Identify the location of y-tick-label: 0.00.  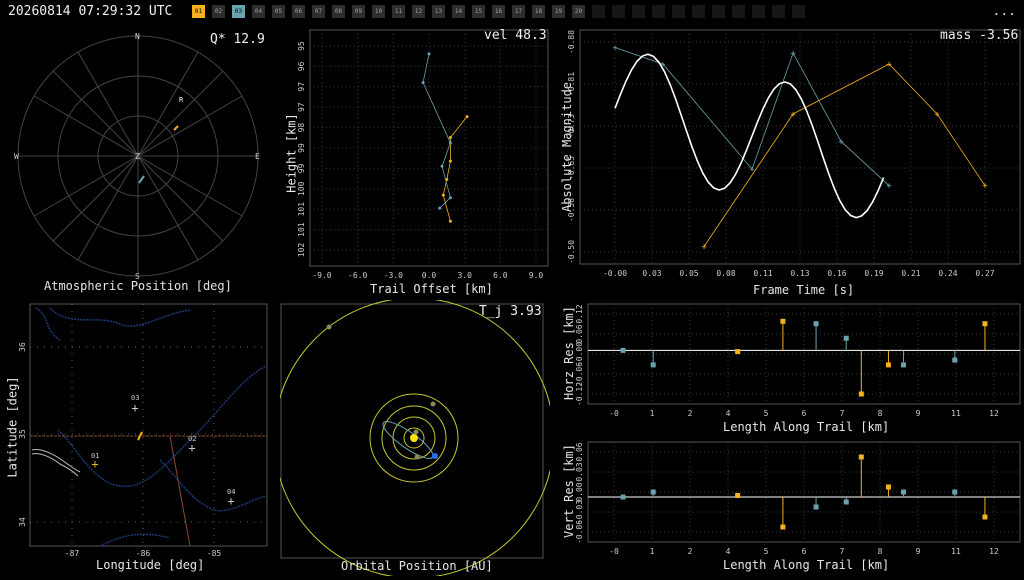
(579, 491).